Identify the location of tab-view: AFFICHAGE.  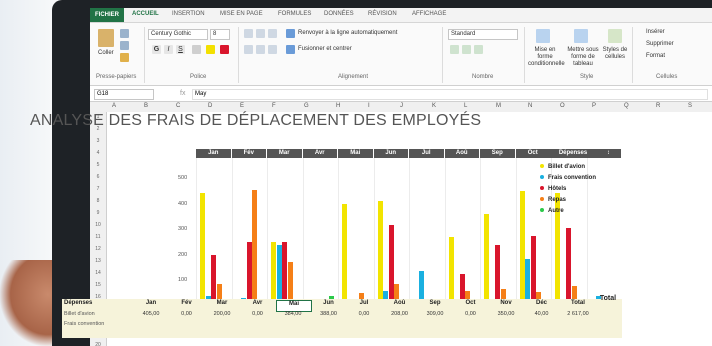
(429, 14).